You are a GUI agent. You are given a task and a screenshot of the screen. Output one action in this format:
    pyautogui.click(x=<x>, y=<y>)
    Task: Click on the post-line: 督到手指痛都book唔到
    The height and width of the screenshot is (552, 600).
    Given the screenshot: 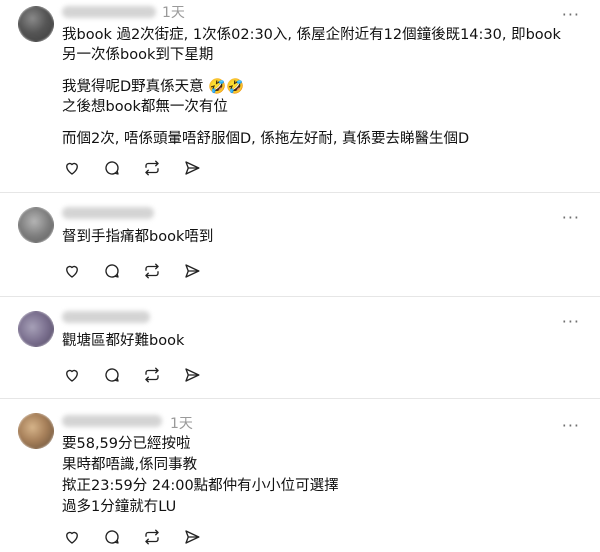 What is the action you would take?
    pyautogui.click(x=138, y=237)
    